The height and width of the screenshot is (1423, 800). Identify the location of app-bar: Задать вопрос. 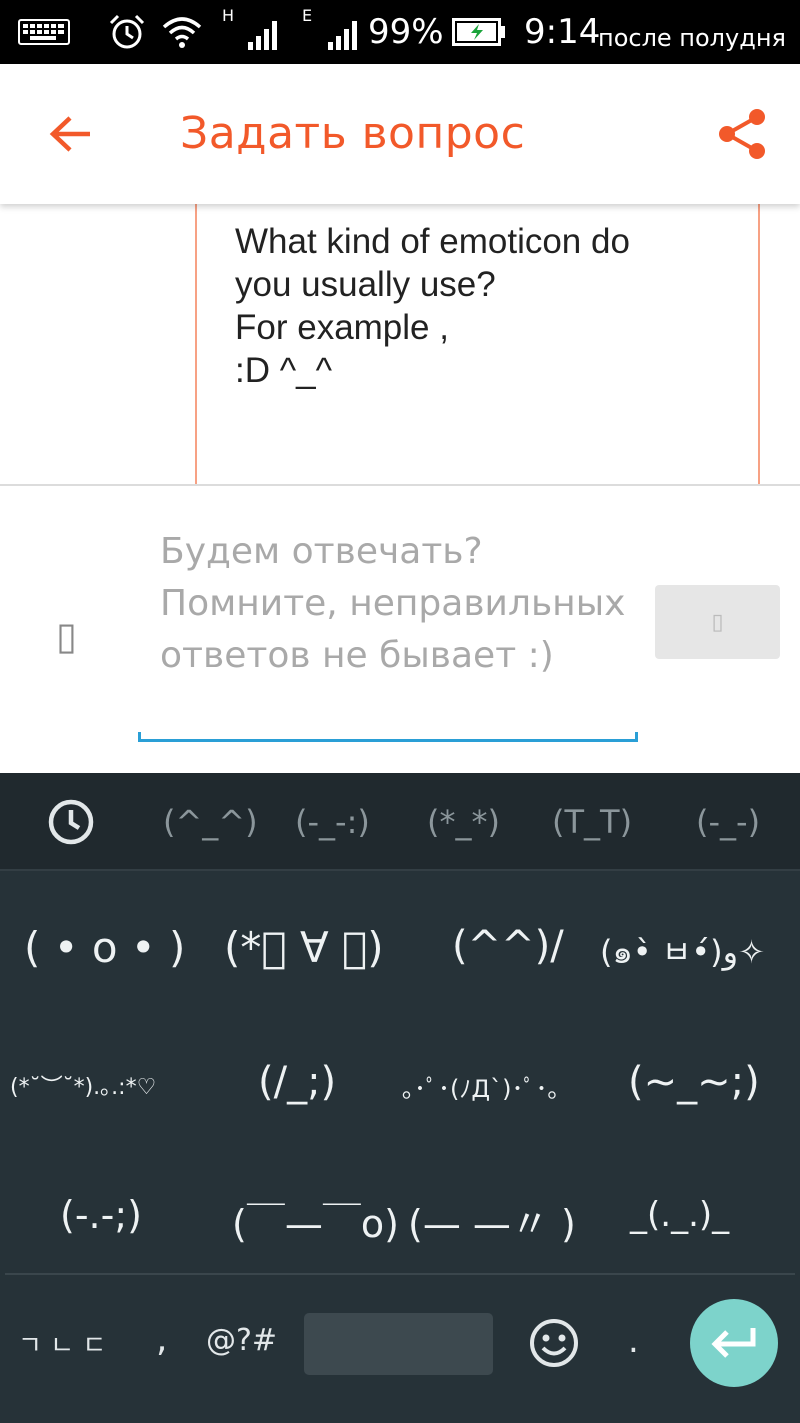
(400, 134).